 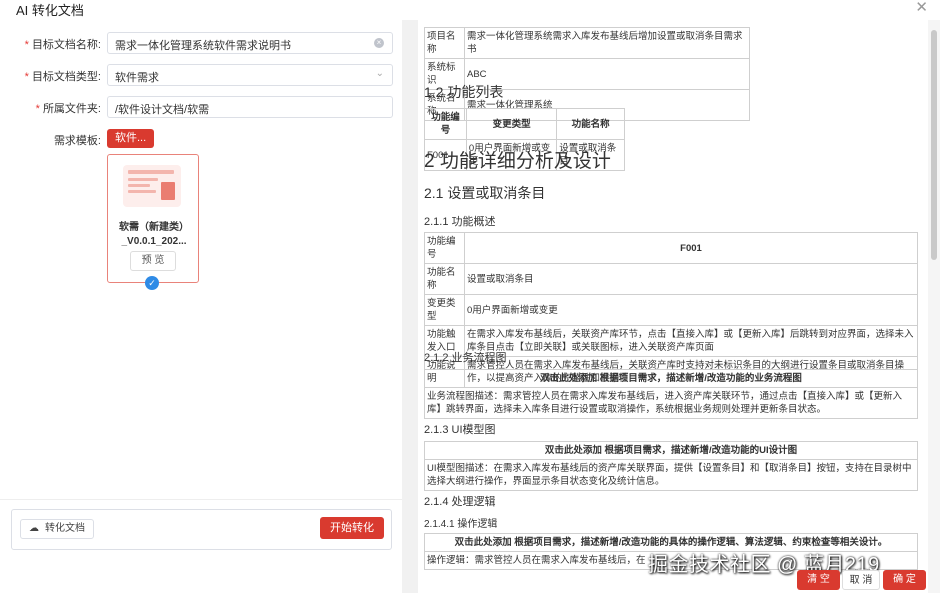 I want to click on panel-divider, so click(x=410, y=306).